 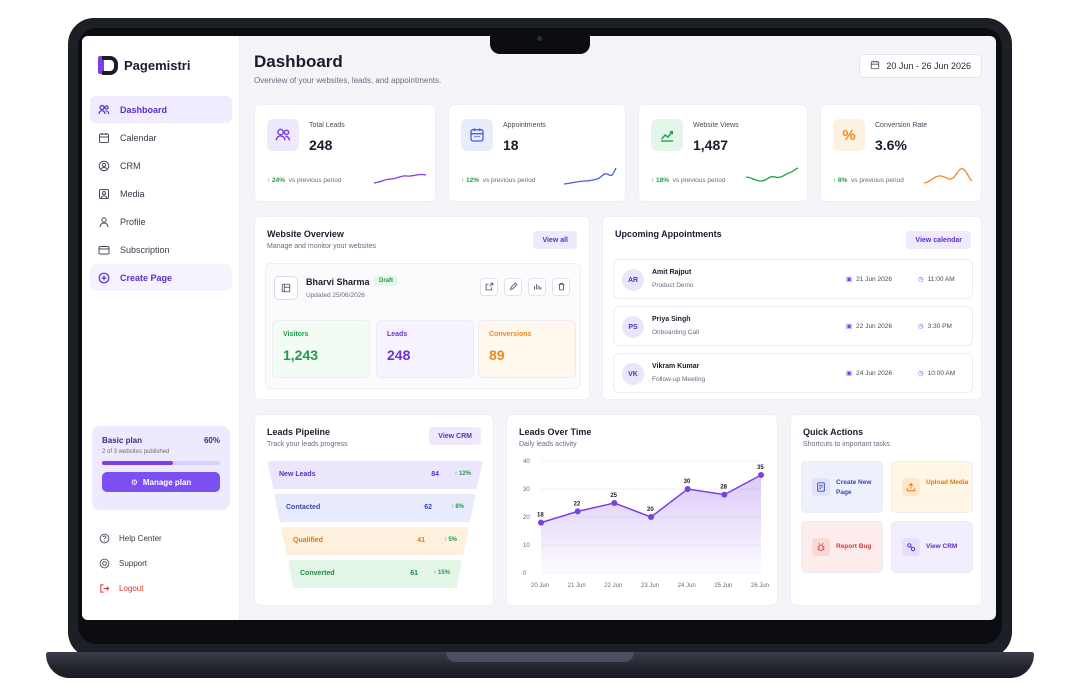 I want to click on chart-up-icon, so click(x=667, y=135).